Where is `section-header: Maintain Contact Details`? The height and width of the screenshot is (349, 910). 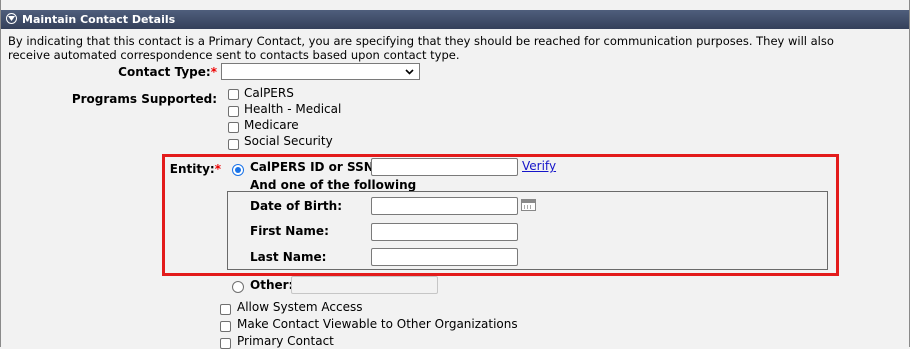 section-header: Maintain Contact Details is located at coordinates (455, 19).